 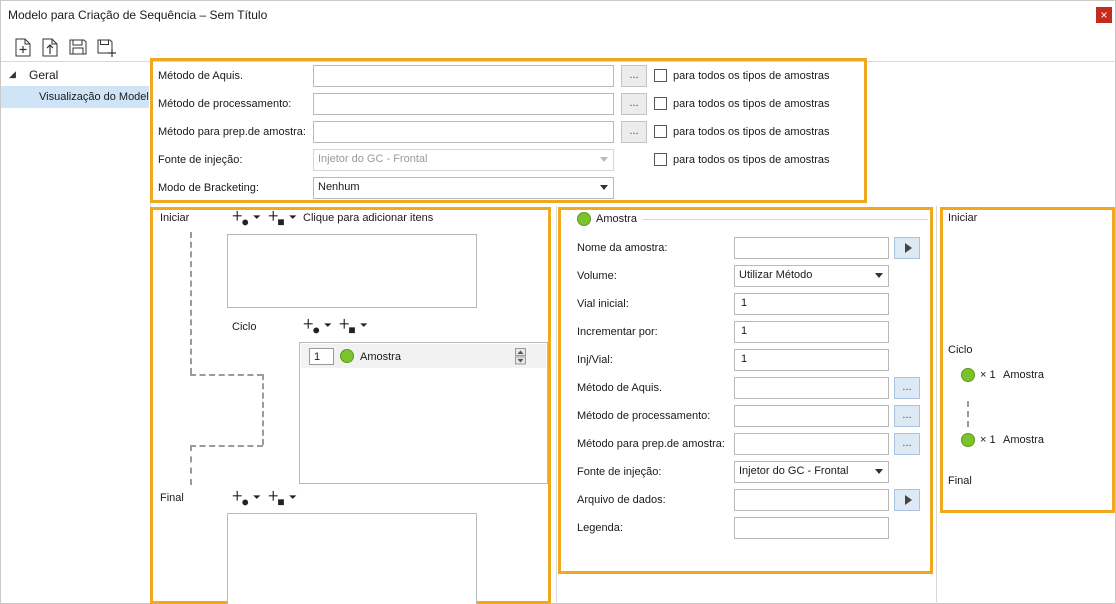 I want to click on data-file-input, so click(x=811, y=500).